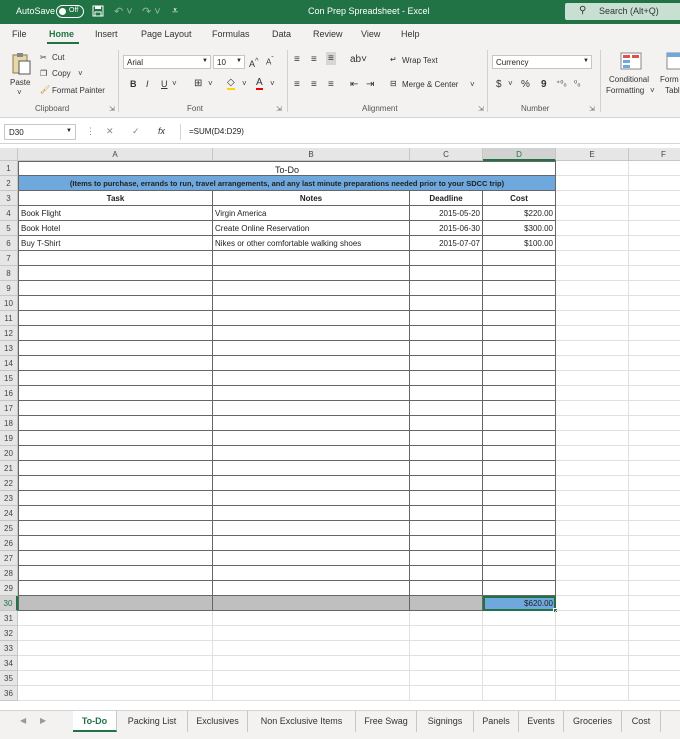 The height and width of the screenshot is (739, 680). What do you see at coordinates (641, 721) in the screenshot?
I see `sheet-tab-cost: Cost` at bounding box center [641, 721].